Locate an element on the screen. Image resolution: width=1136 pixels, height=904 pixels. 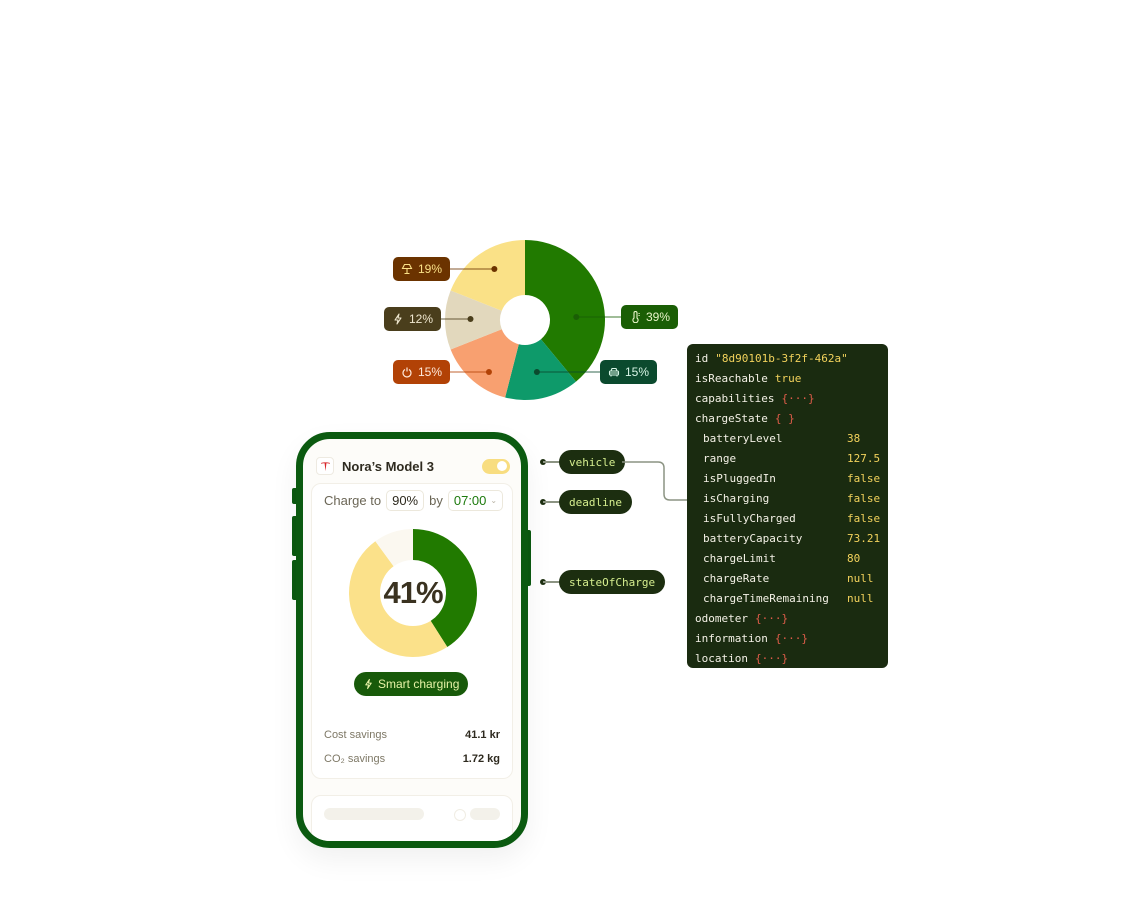
state-of-charge-value: 41% is located at coordinates (413, 592).